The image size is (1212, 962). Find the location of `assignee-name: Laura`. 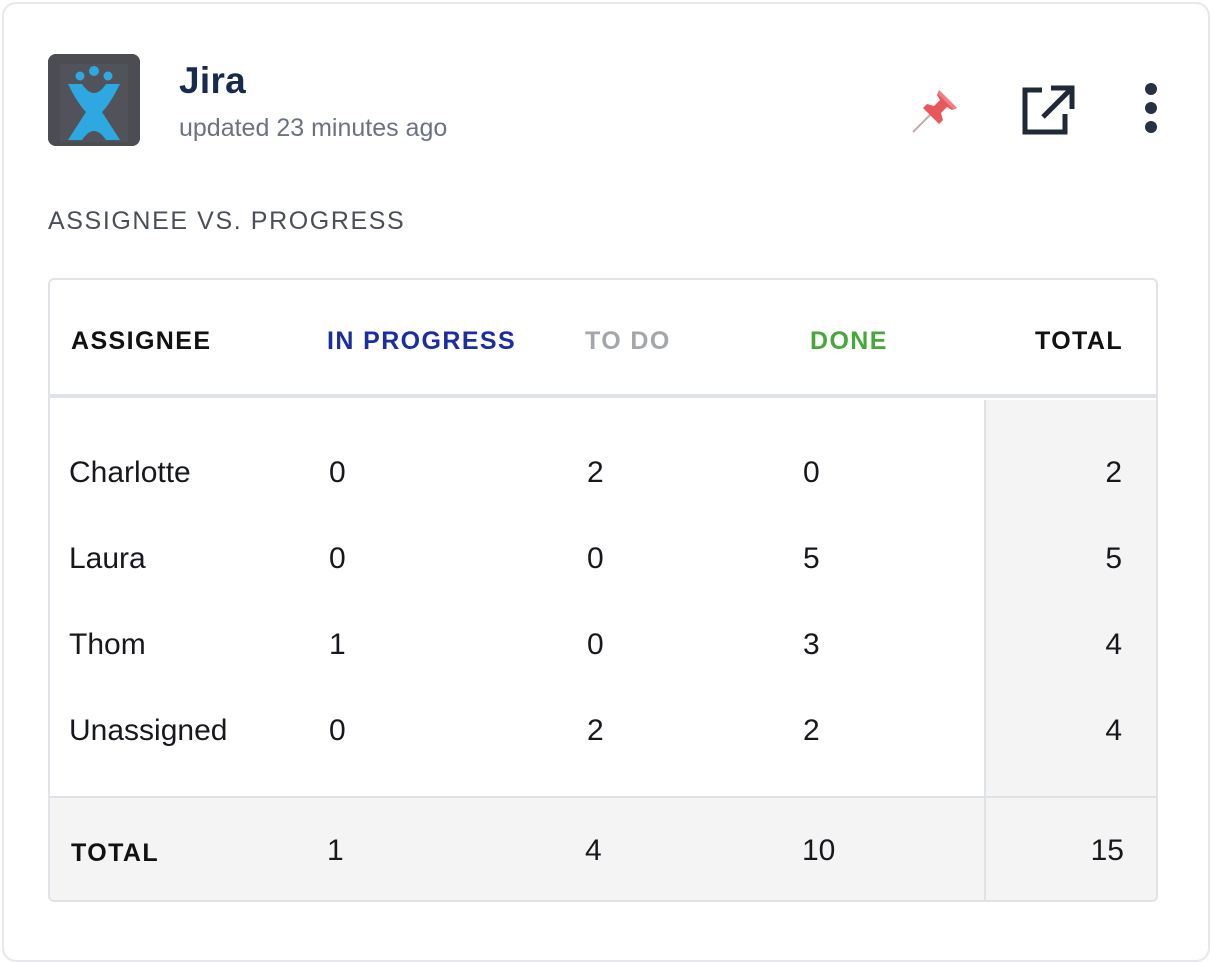

assignee-name: Laura is located at coordinates (107, 558).